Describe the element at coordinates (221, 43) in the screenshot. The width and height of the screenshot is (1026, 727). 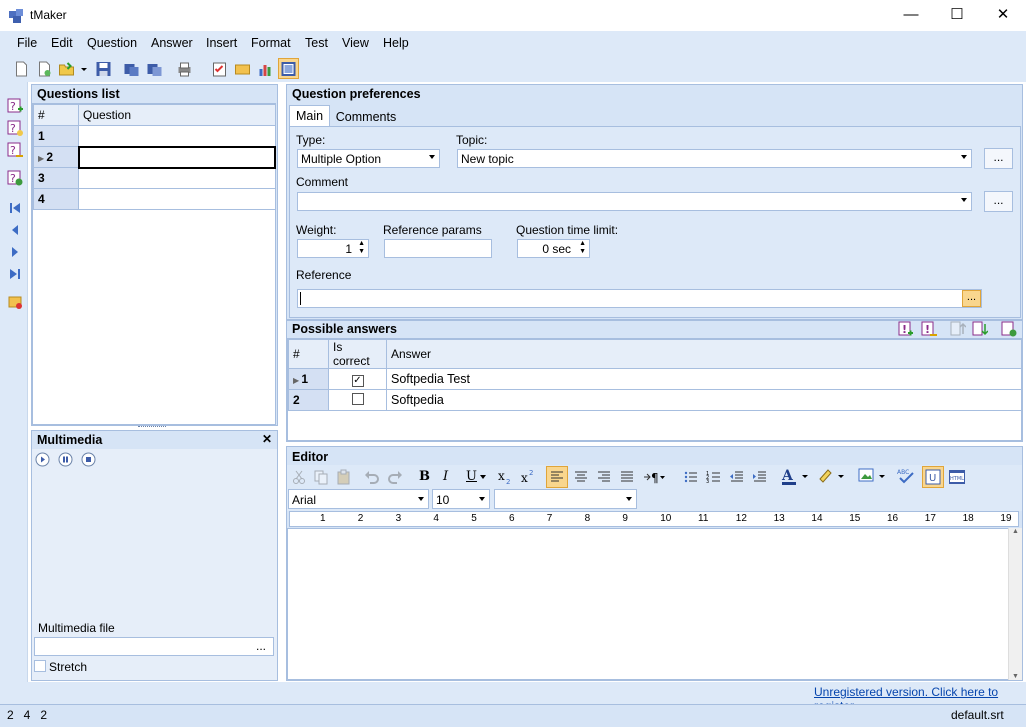
I see `menu-insert: Insert` at that location.